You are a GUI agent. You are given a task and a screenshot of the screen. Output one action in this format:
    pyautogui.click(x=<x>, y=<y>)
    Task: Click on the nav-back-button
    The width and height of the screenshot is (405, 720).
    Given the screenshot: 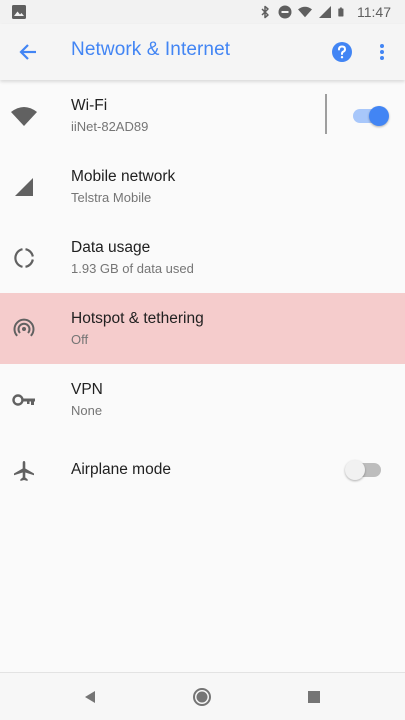 What is the action you would take?
    pyautogui.click(x=90, y=697)
    